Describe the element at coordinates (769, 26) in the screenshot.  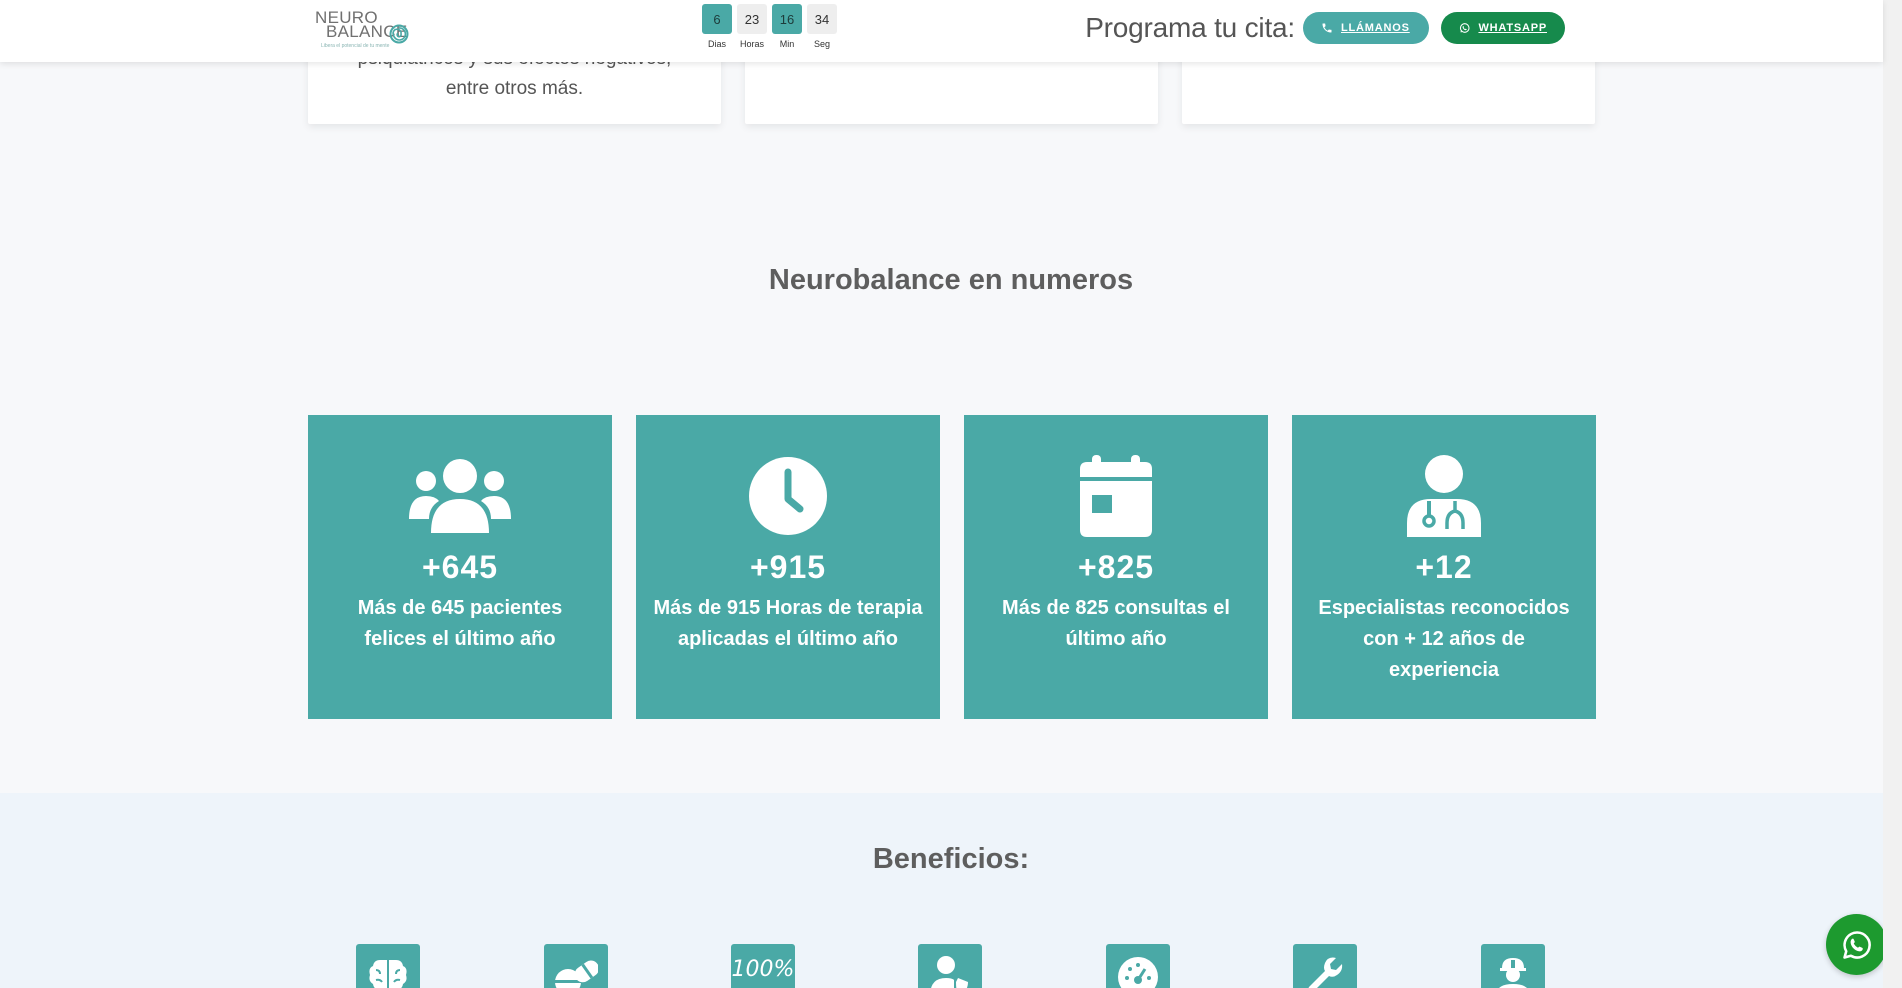
I see `countdown-timer: 6 Dias 23 Horas 16 Min 34 Seg` at that location.